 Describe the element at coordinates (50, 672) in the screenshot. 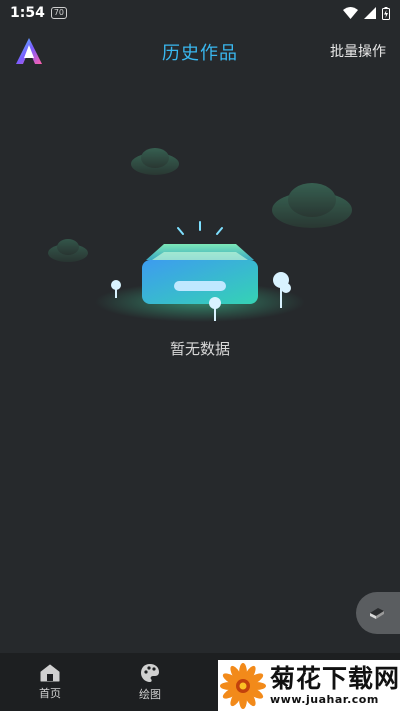

I see `home-icon` at that location.